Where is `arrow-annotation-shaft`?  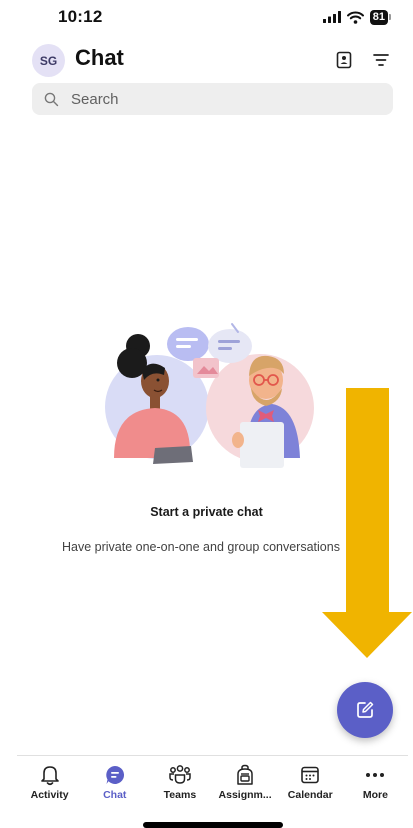
arrow-annotation-shaft is located at coordinates (367, 500).